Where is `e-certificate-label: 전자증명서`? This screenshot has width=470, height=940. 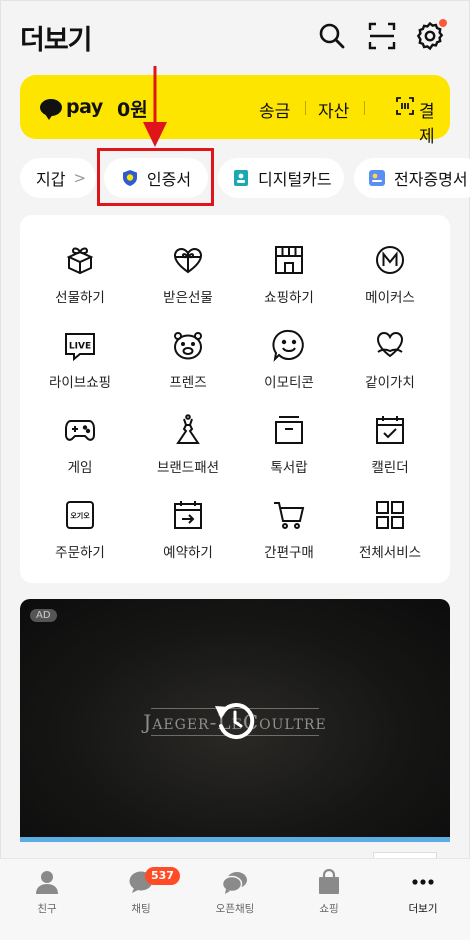
e-certificate-label: 전자증명서 is located at coordinates (431, 179).